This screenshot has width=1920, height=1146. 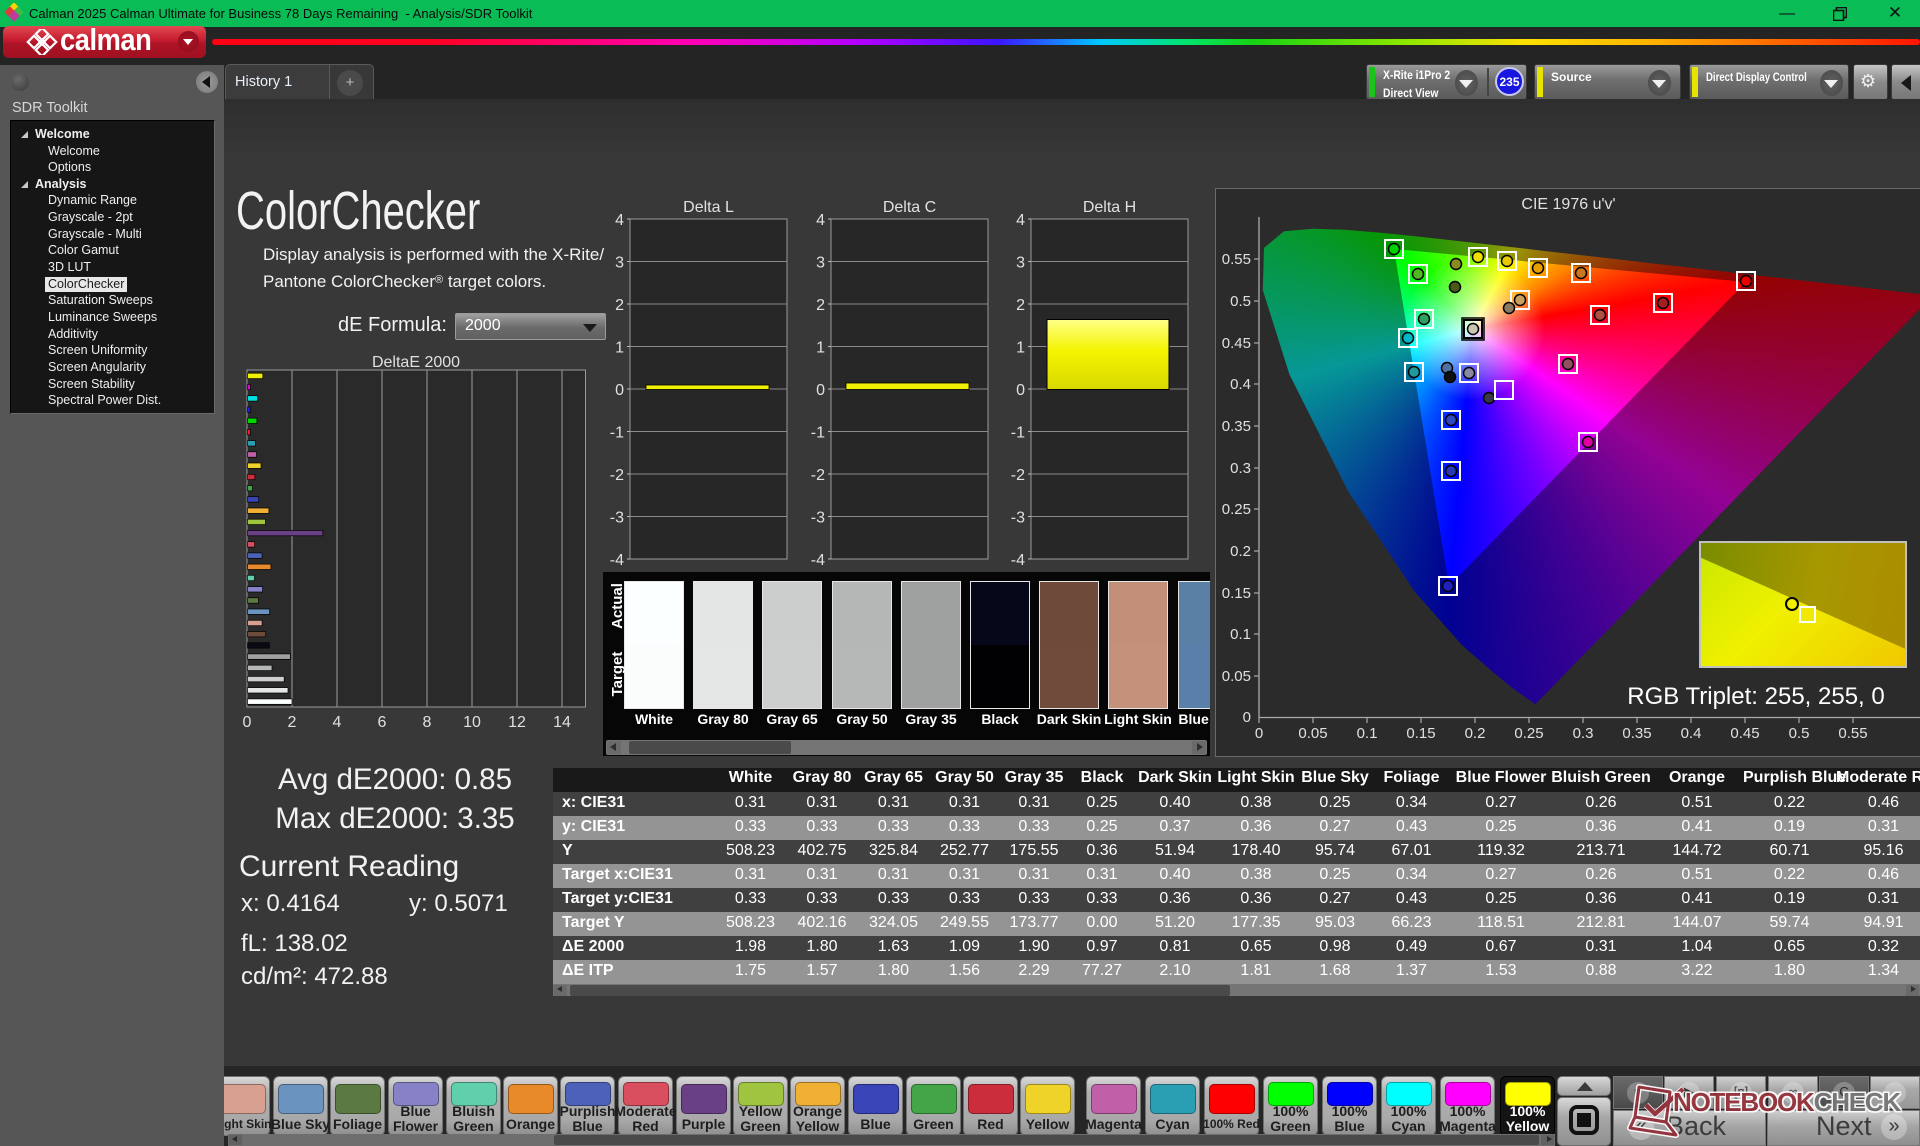 I want to click on svg-text: 14, so click(x=562, y=722).